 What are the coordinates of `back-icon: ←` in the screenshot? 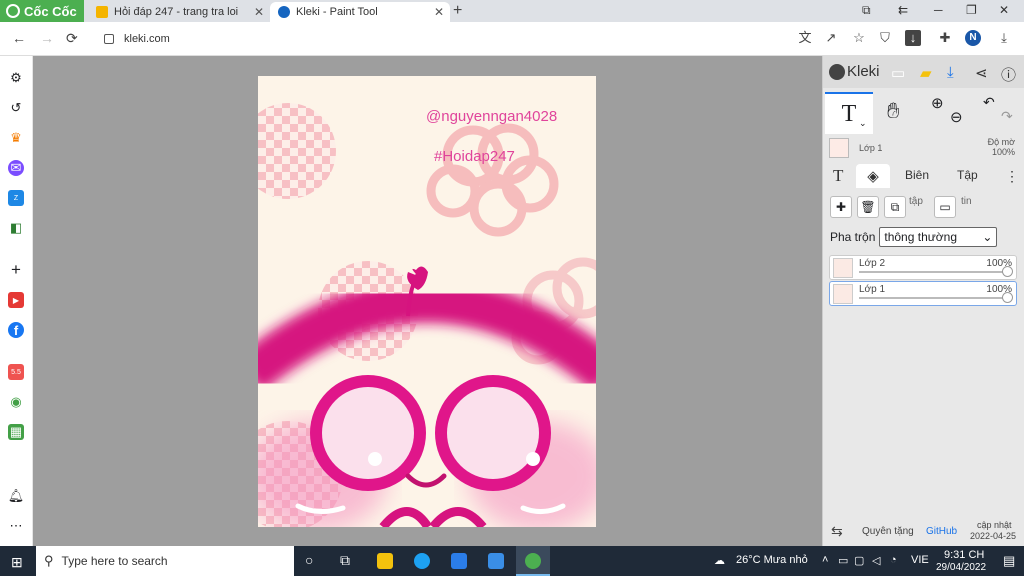 It's located at (19, 38).